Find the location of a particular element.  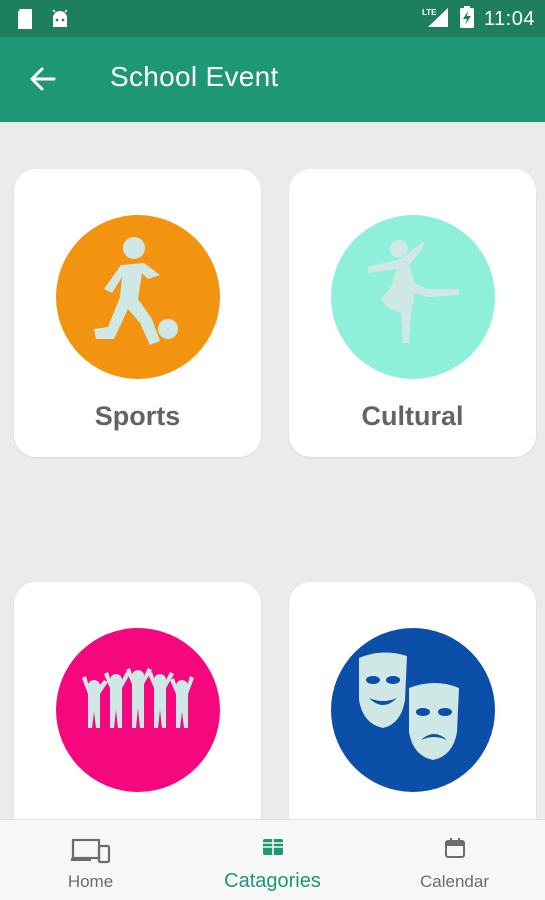

nav-item-calendar: Calendar is located at coordinates (454, 860).